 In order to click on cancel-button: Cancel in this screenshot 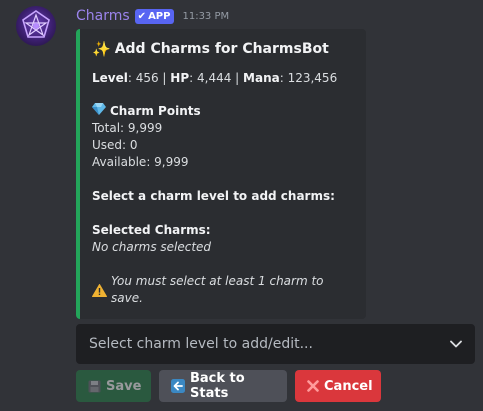, I will do `click(338, 386)`.